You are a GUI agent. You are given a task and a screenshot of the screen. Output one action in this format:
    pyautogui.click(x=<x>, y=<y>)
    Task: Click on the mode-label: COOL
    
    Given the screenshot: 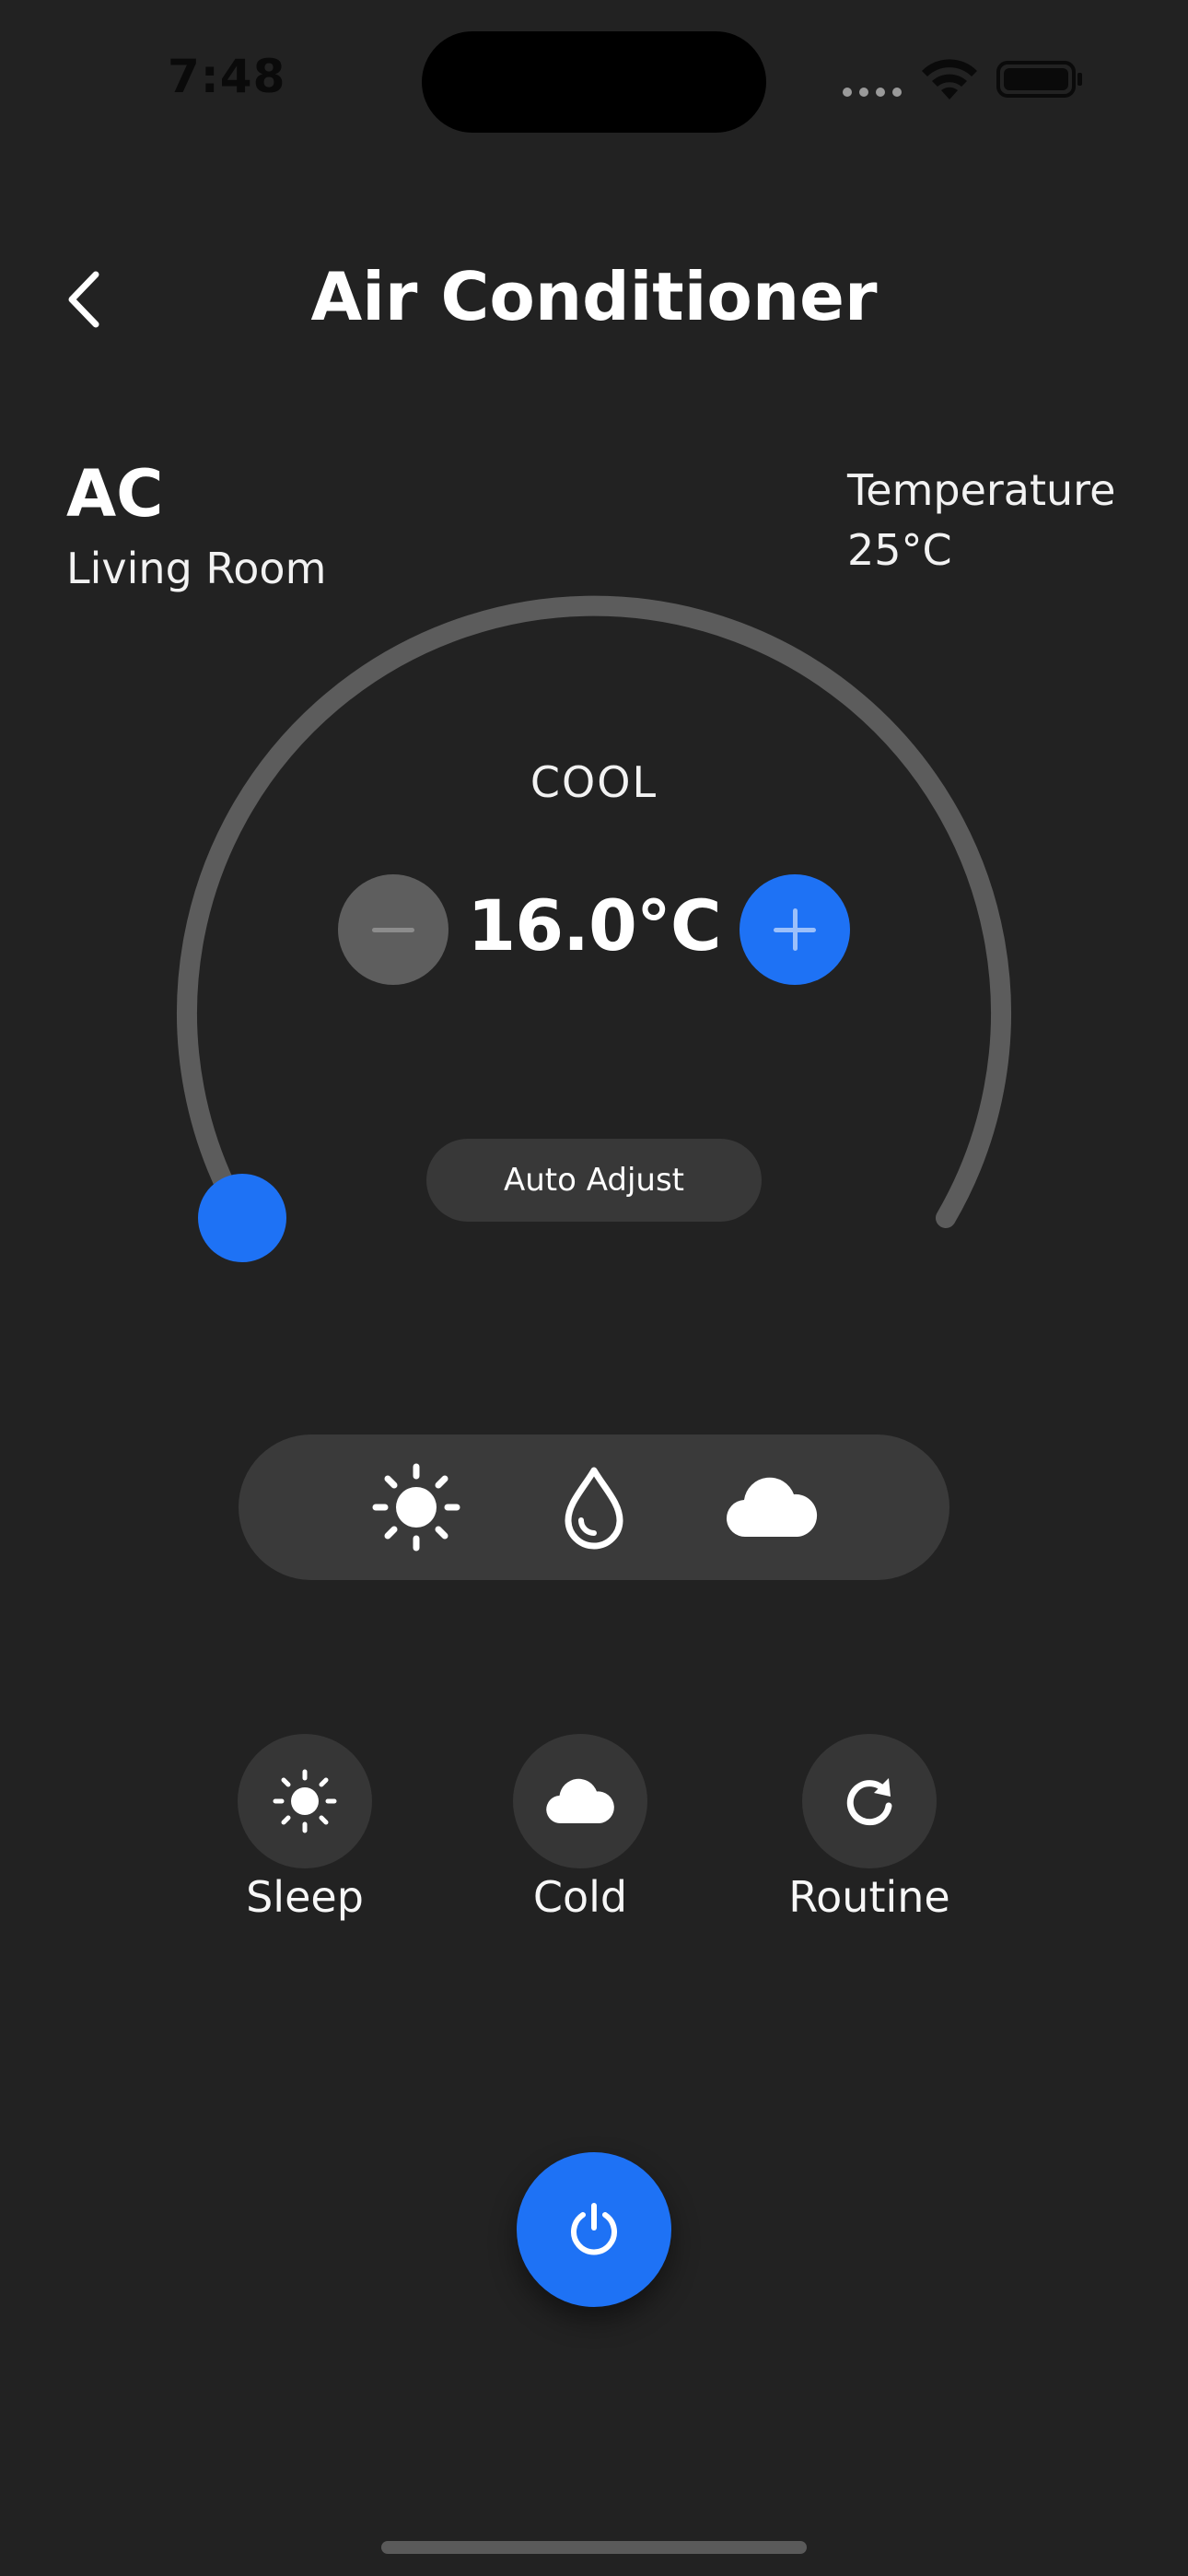 What is the action you would take?
    pyautogui.click(x=594, y=782)
    